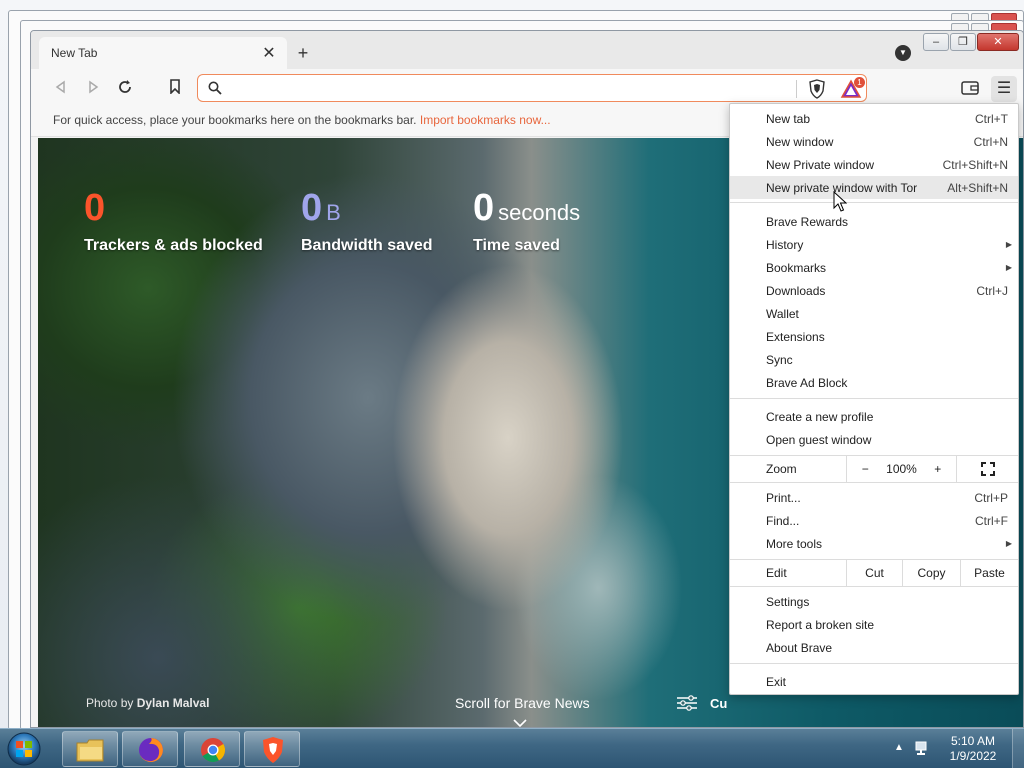 The image size is (1024, 768). Describe the element at coordinates (527, 50) in the screenshot. I see `tab-strip: New Tab ✕ + ▼ – ❐ ✕` at that location.